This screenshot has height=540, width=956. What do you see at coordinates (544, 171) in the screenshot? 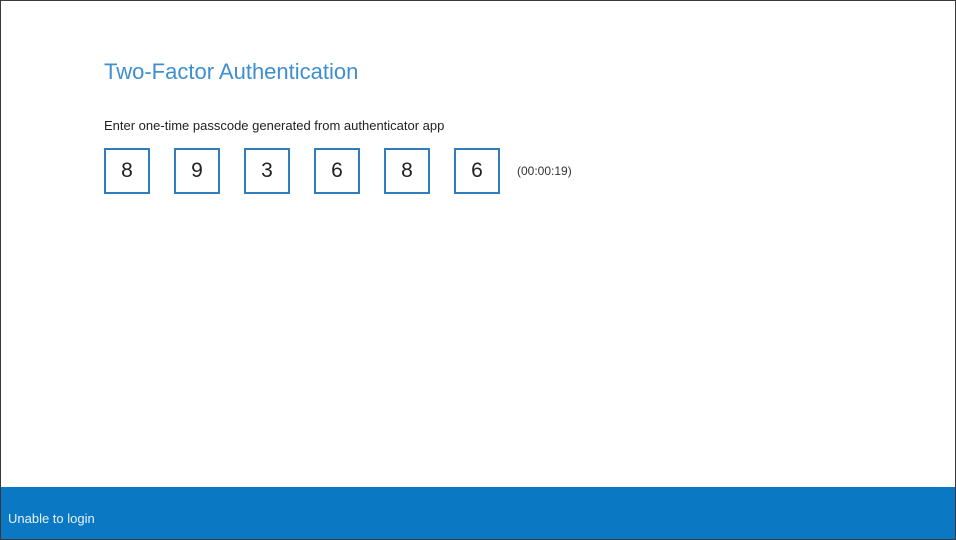
I see `passcode-timer: (00:00:19)` at bounding box center [544, 171].